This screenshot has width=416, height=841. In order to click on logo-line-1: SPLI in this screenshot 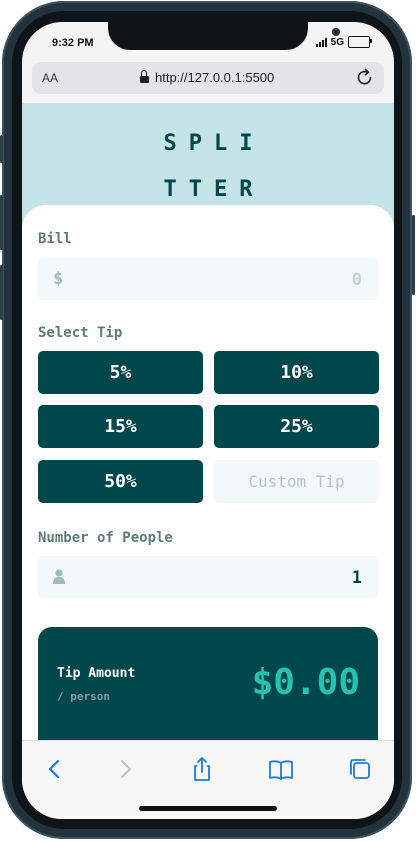, I will do `click(214, 143)`.